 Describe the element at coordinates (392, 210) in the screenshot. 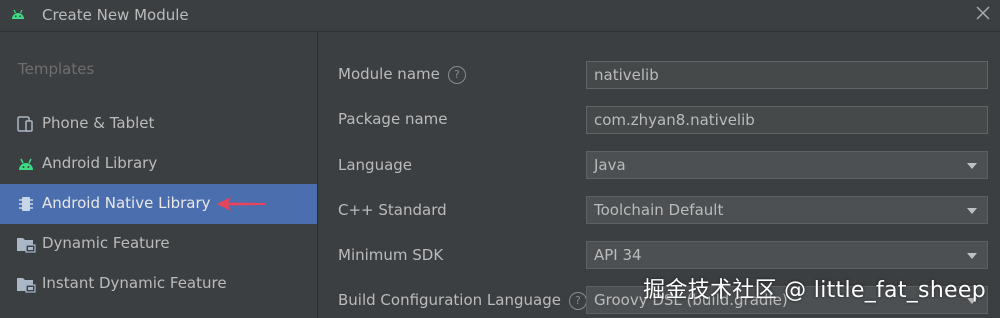

I see `cpp-standard-label: C++ Standard` at that location.